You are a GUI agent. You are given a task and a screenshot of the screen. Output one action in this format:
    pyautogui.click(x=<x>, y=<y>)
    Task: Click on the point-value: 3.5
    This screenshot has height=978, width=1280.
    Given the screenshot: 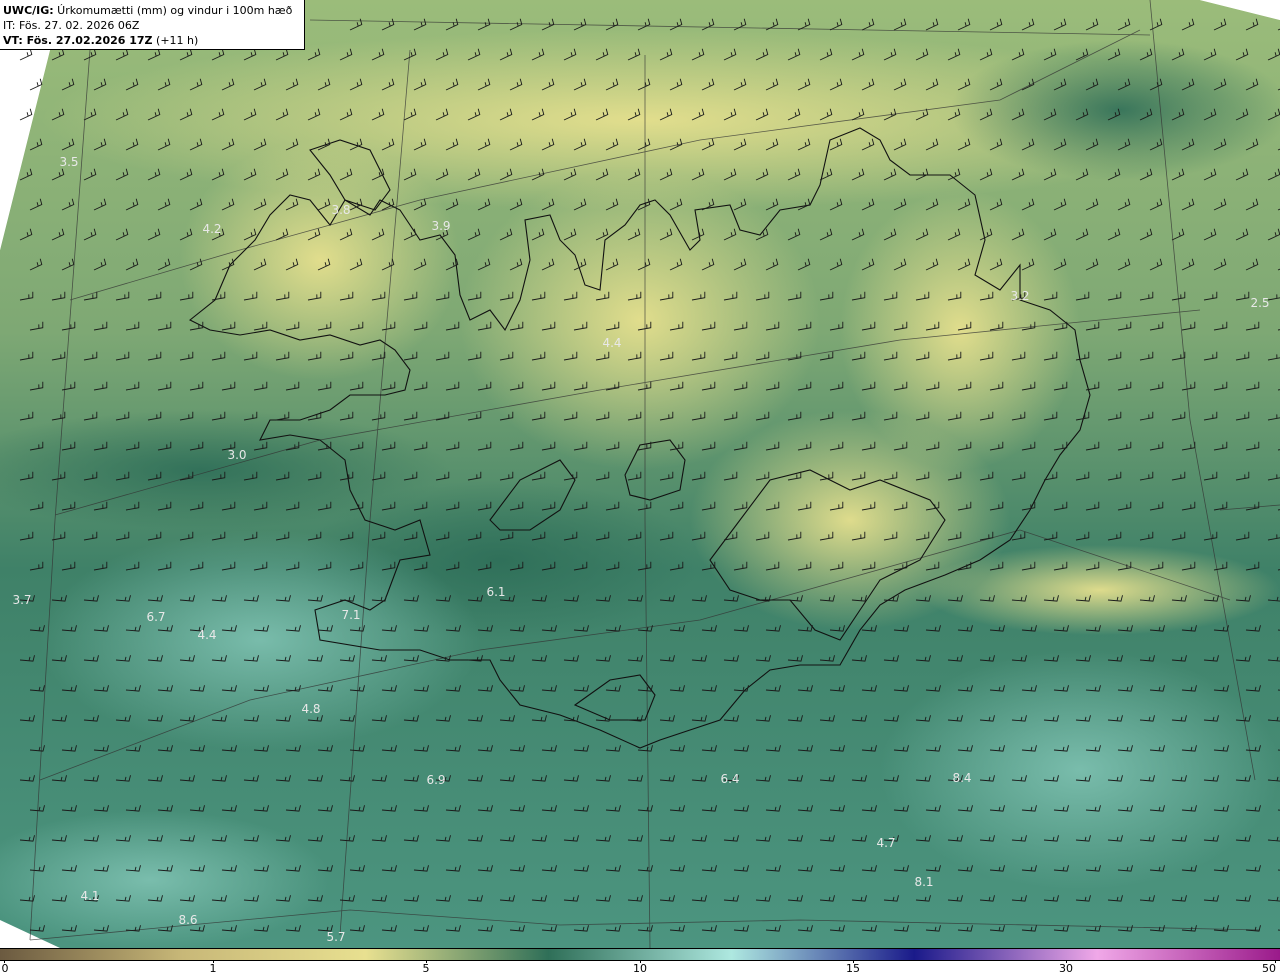 What is the action you would take?
    pyautogui.click(x=69, y=162)
    